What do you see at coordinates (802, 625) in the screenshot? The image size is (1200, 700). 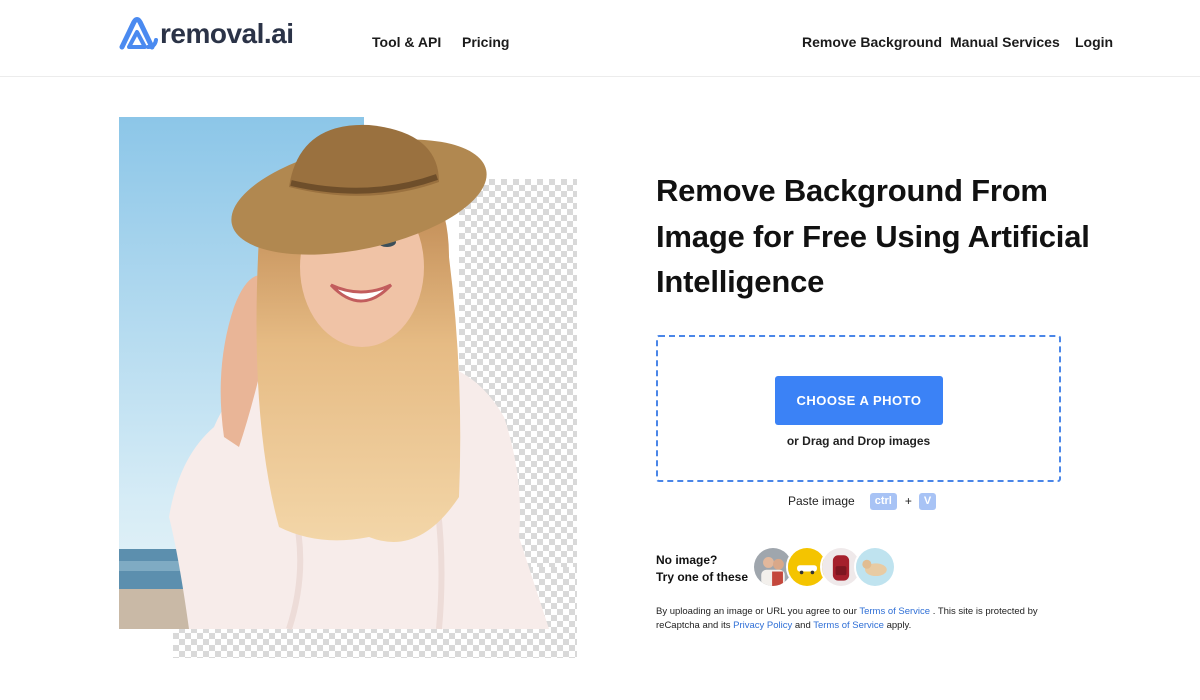 I see `legal-text-and: and` at bounding box center [802, 625].